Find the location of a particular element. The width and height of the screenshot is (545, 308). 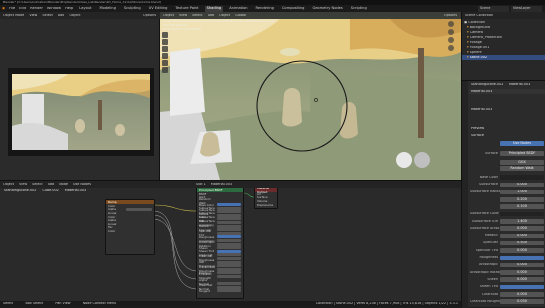

editor-type-dropdown: Object is located at coordinates (8, 184).